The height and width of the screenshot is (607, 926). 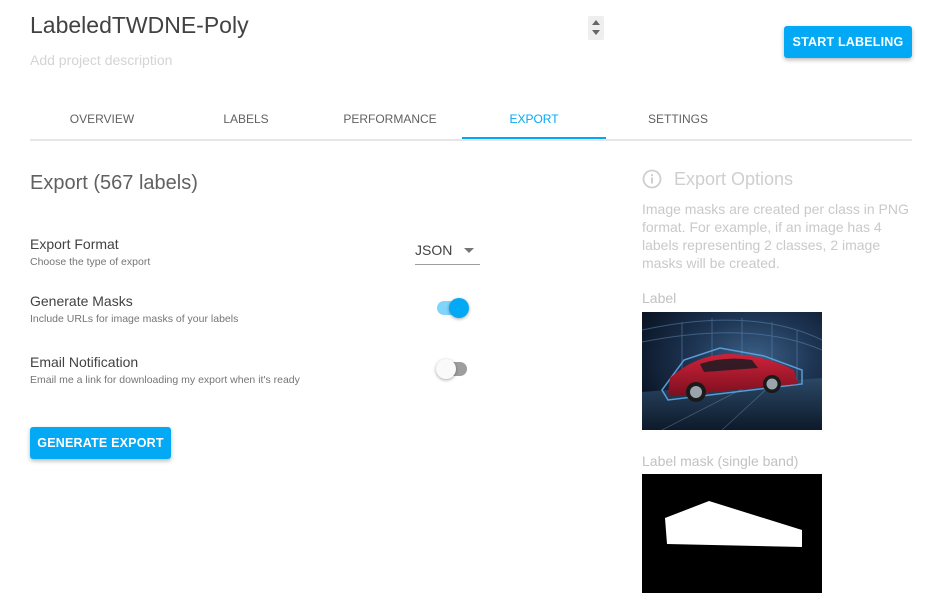 I want to click on label-mask-example-image, so click(x=732, y=533).